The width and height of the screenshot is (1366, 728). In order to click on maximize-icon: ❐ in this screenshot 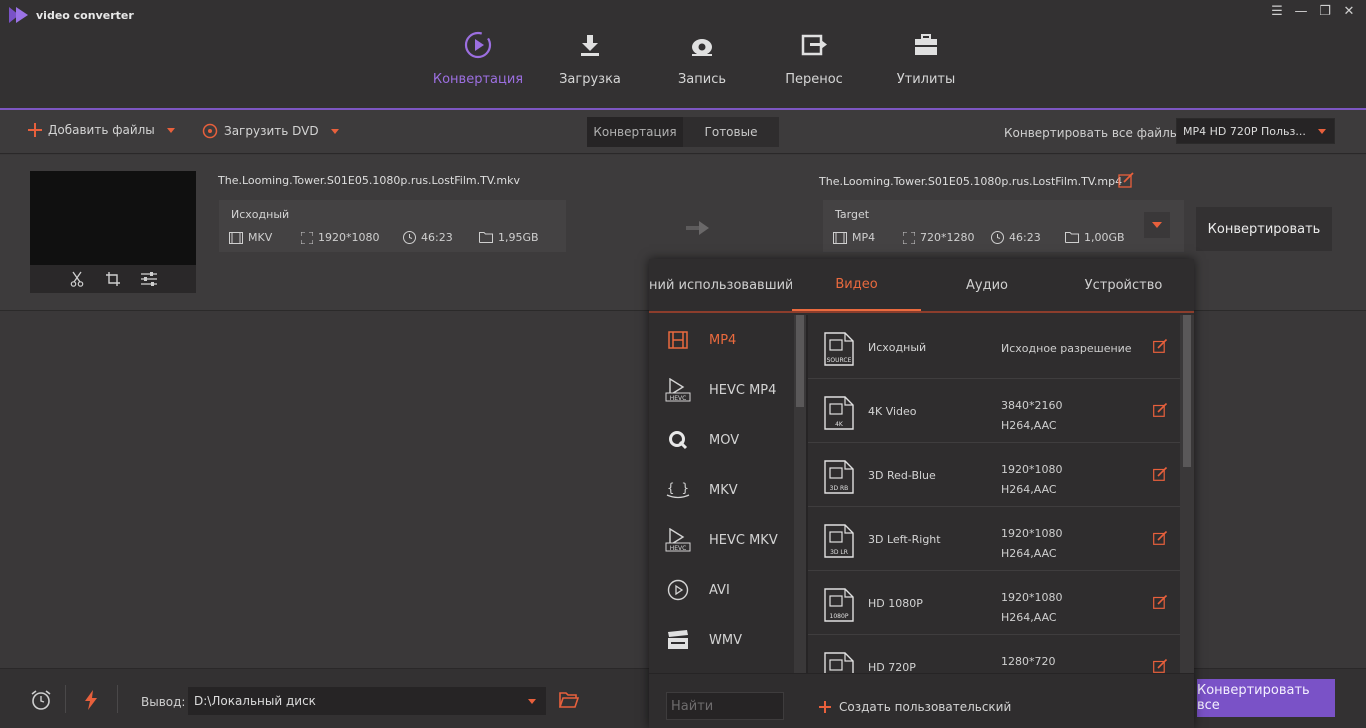, I will do `click(1325, 11)`.